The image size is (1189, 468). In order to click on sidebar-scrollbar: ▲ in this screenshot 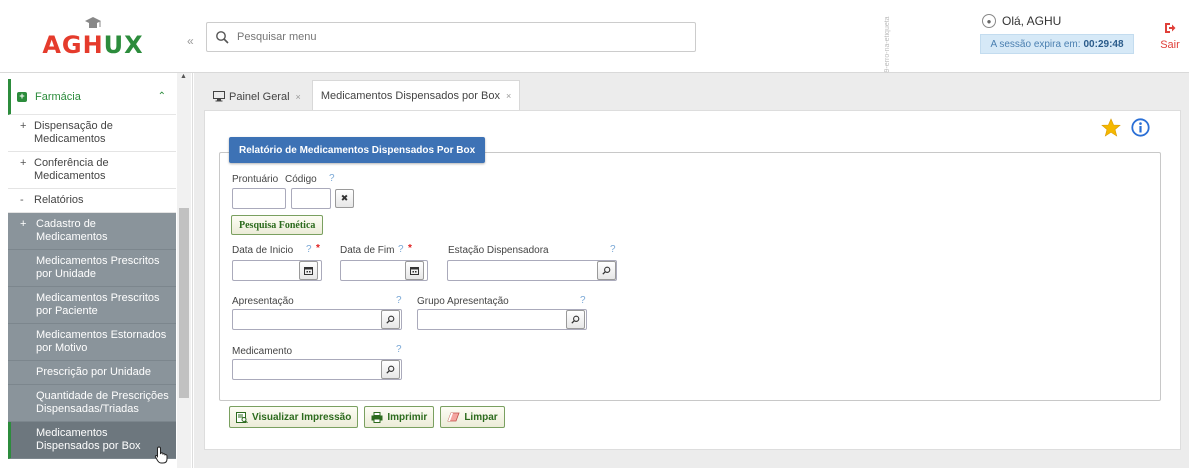, I will do `click(184, 270)`.